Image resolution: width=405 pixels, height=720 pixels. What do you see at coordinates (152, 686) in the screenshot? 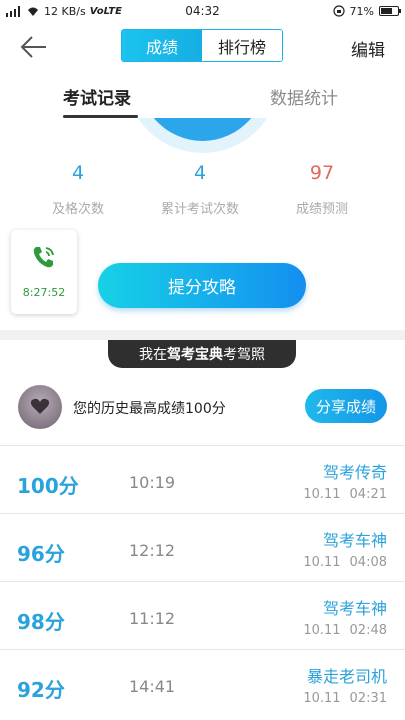
I see `record-duration: 14:41` at bounding box center [152, 686].